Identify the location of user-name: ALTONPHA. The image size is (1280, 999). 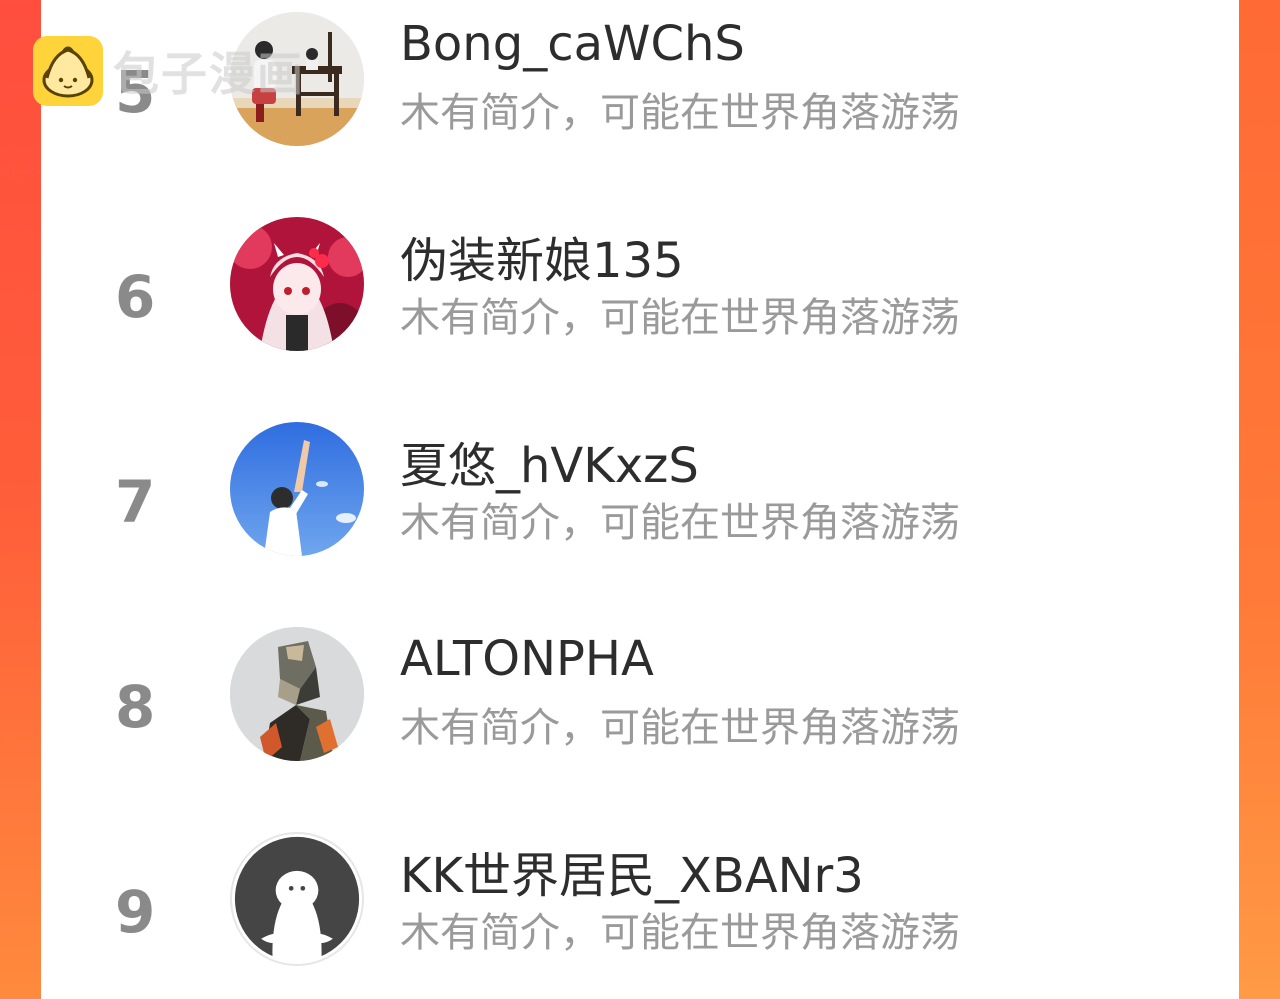
(527, 659).